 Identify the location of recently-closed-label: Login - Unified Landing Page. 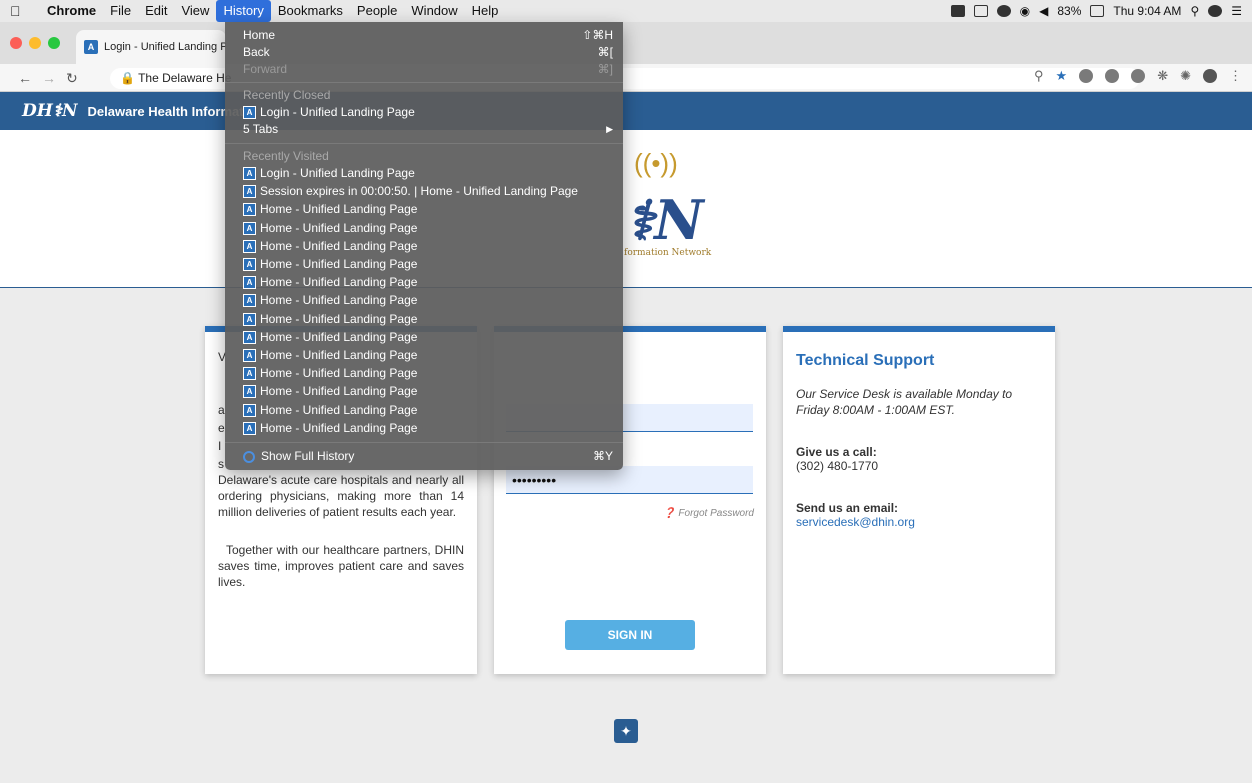
(337, 112).